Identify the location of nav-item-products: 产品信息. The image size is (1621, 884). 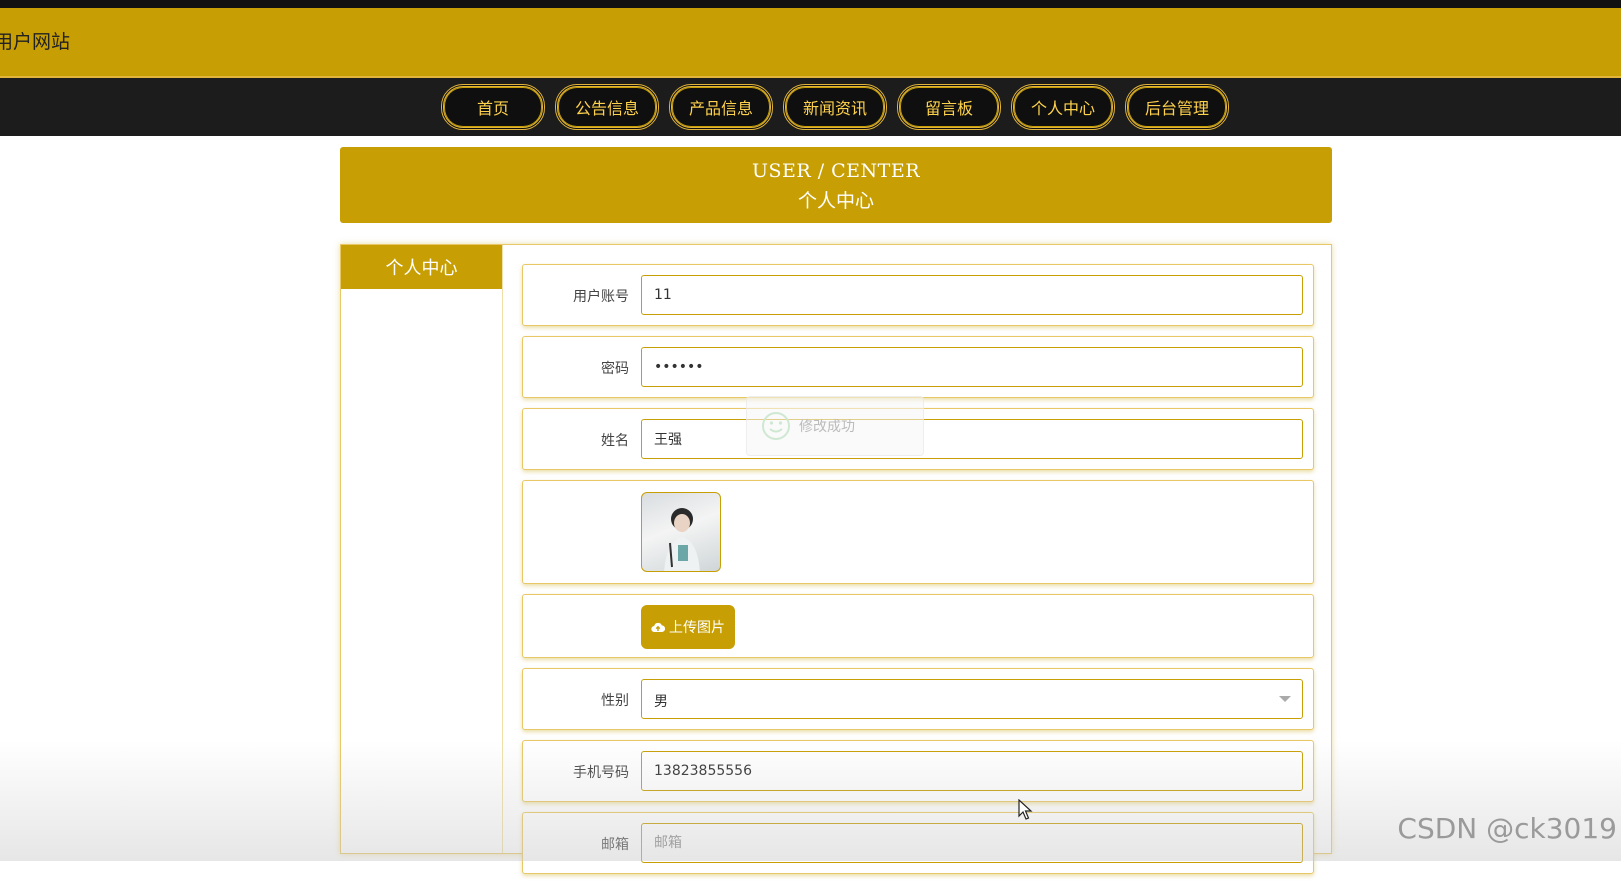
(721, 107).